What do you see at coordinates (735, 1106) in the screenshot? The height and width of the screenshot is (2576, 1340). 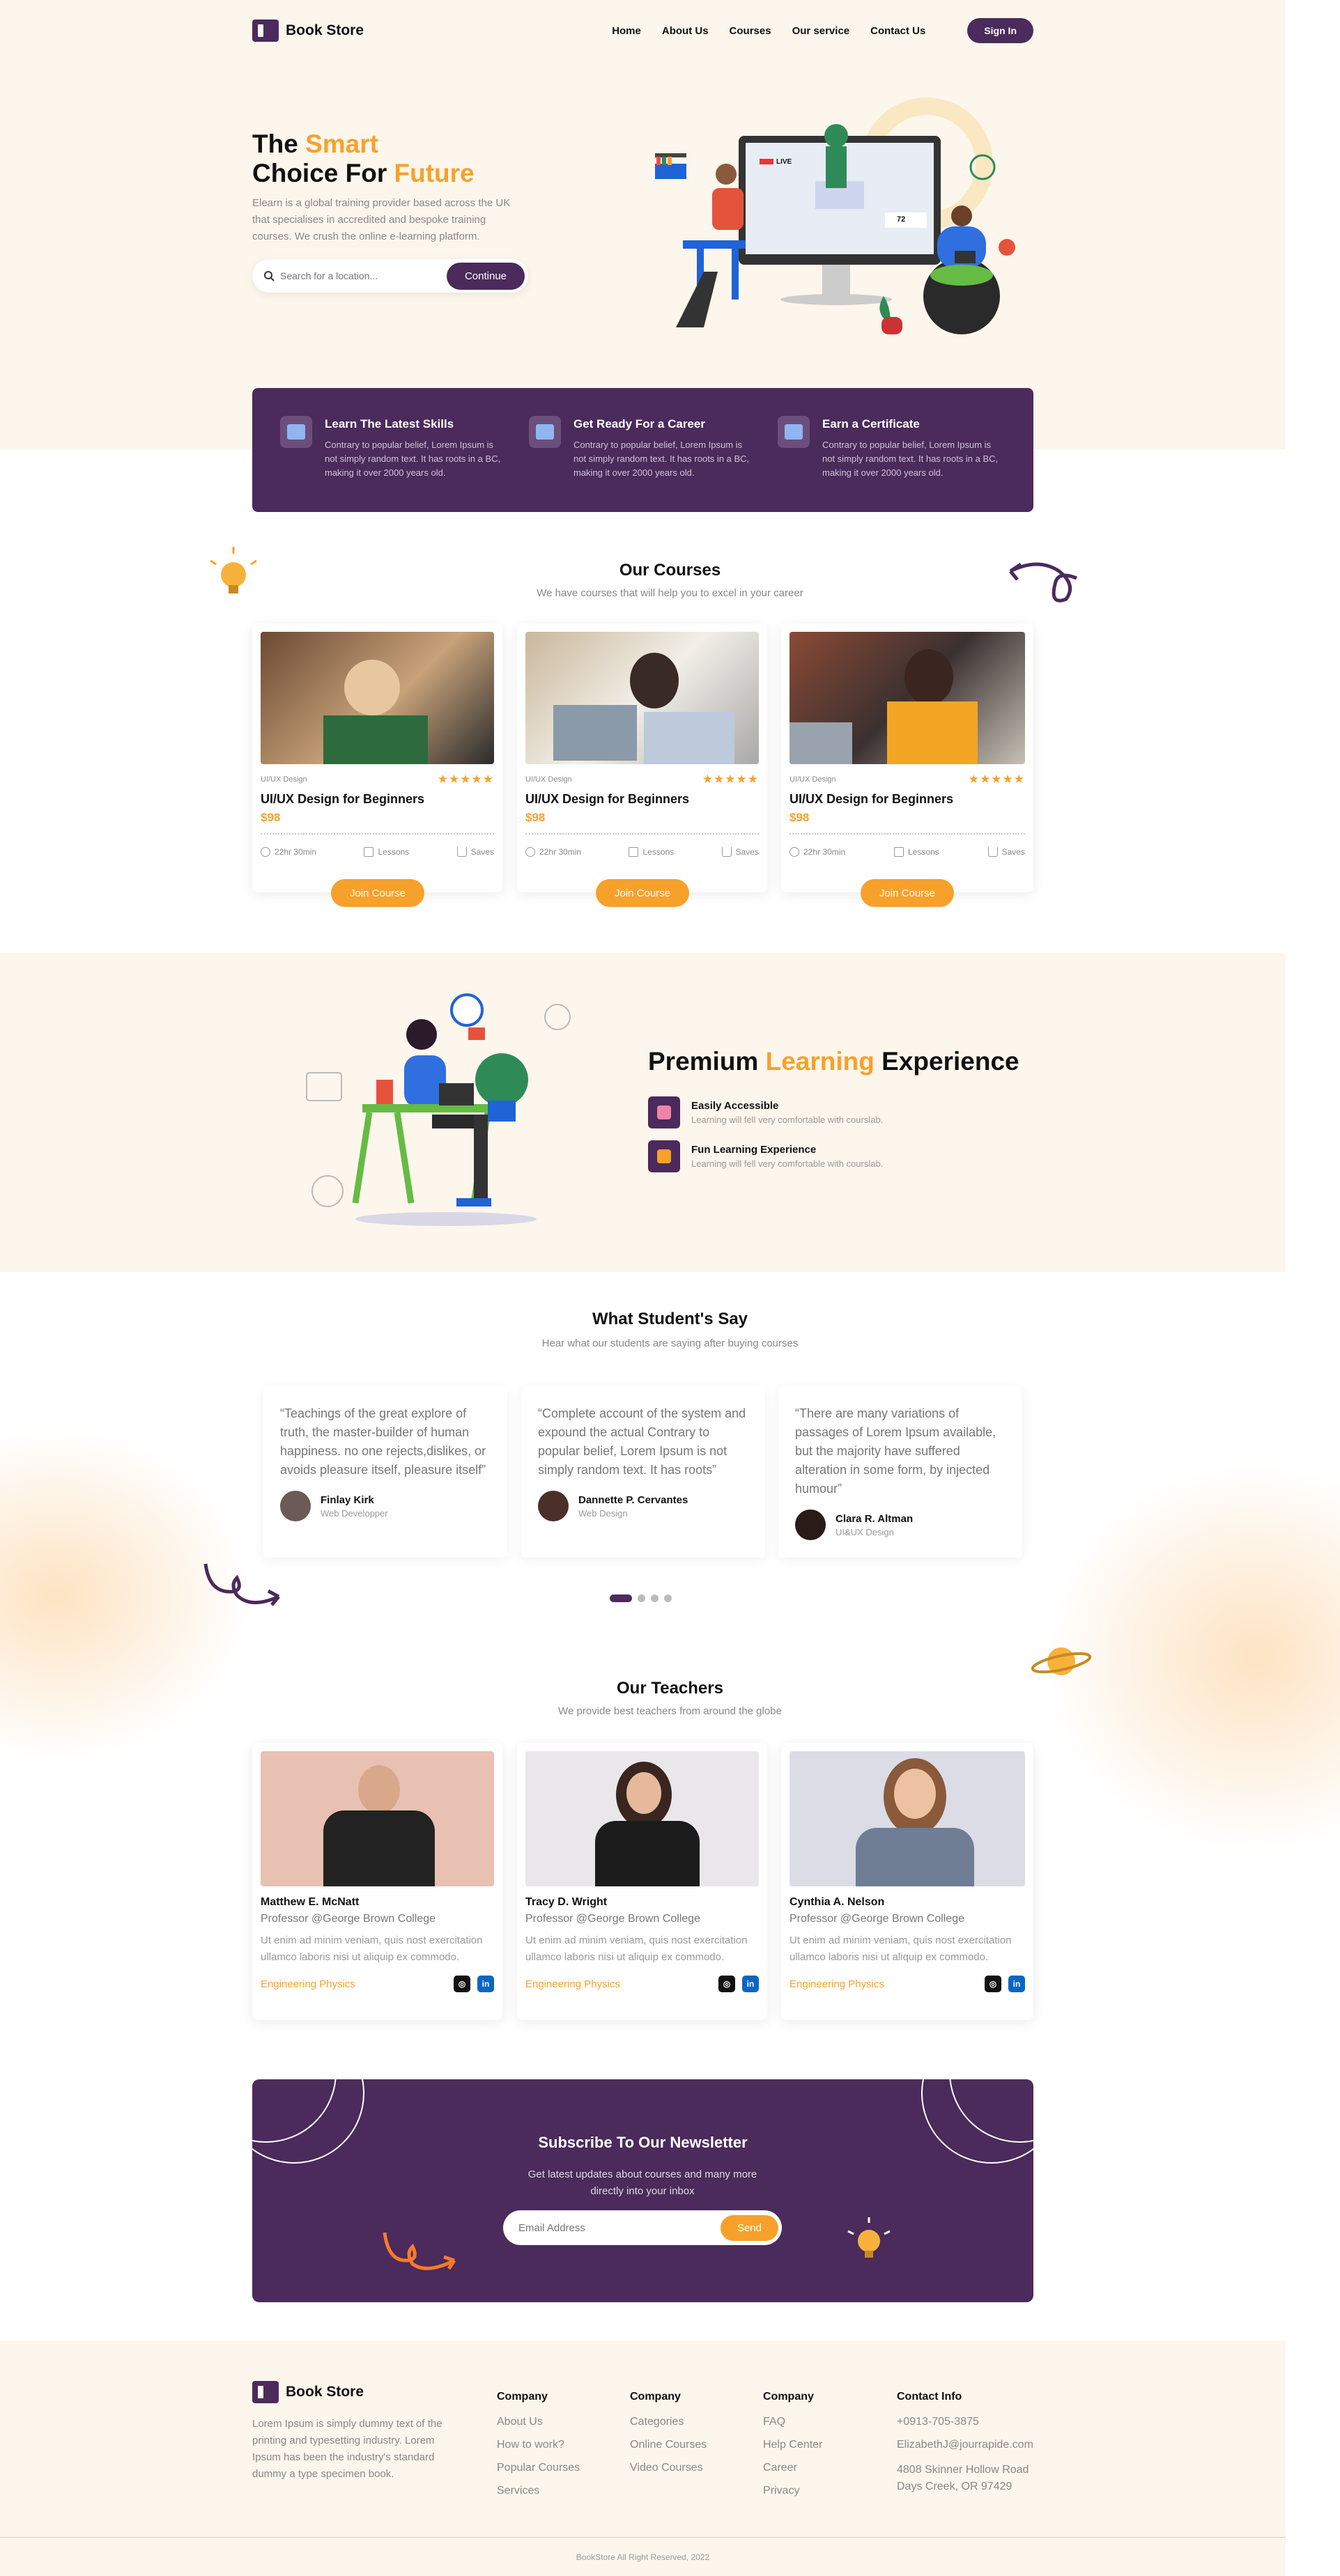 I see `premium-item-title: Easily Accessible` at bounding box center [735, 1106].